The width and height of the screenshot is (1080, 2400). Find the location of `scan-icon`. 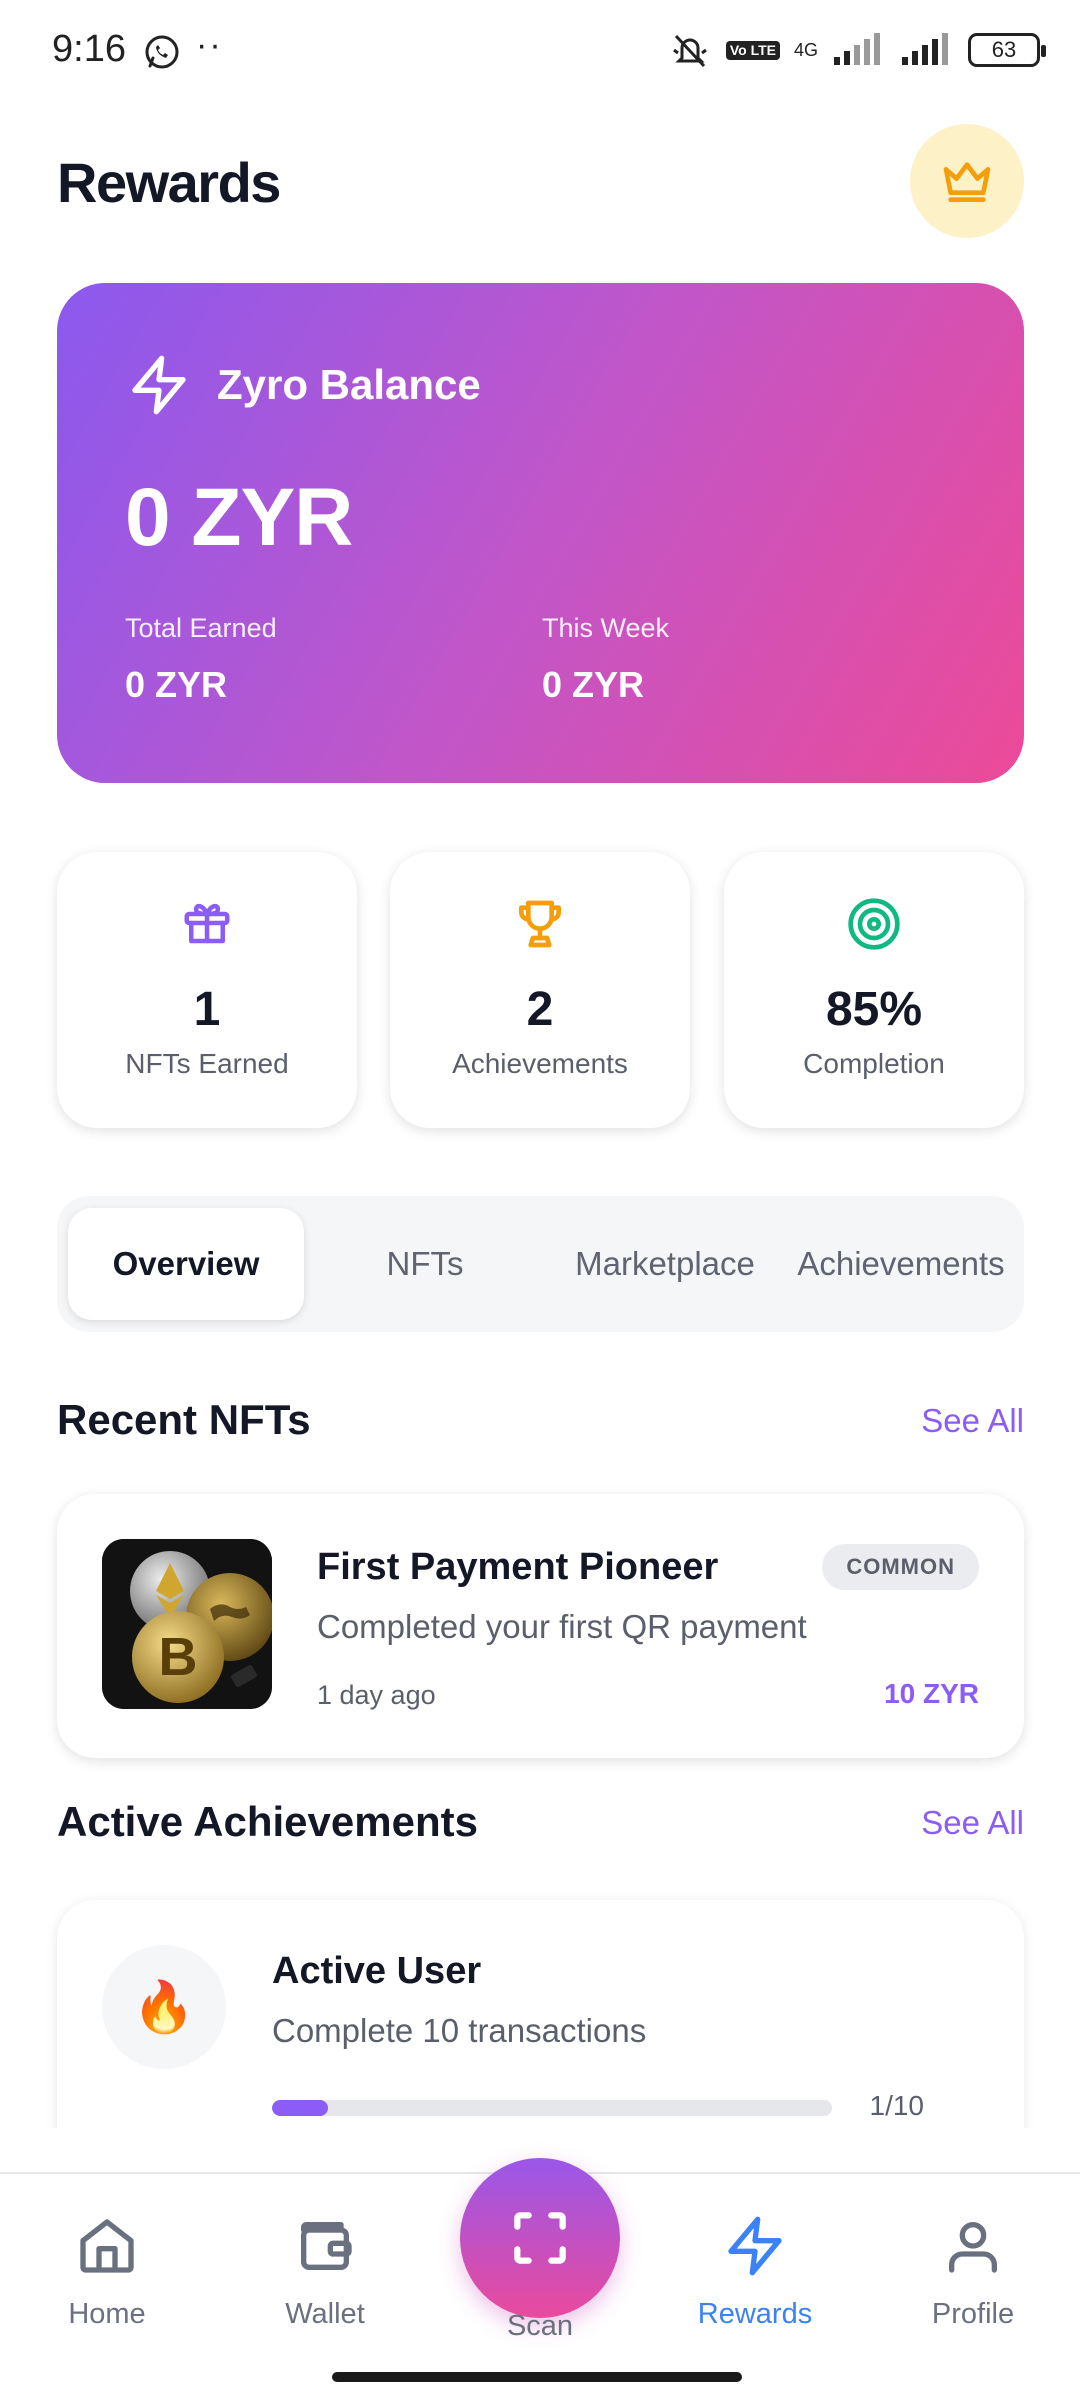

scan-icon is located at coordinates (540, 2238).